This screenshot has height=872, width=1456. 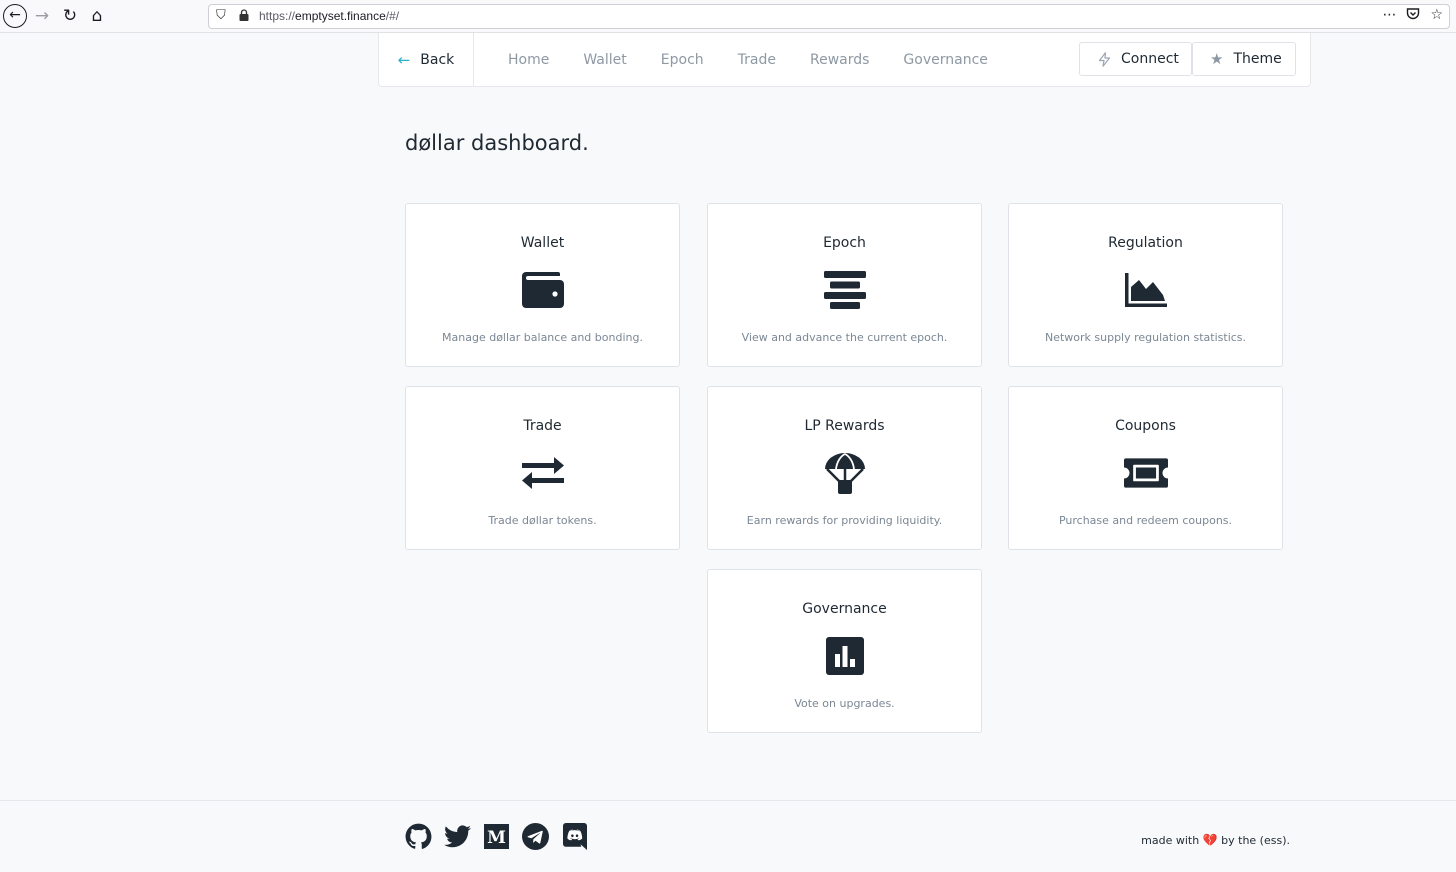 I want to click on card-trade: Trade Trade døllar tokens., so click(x=542, y=468).